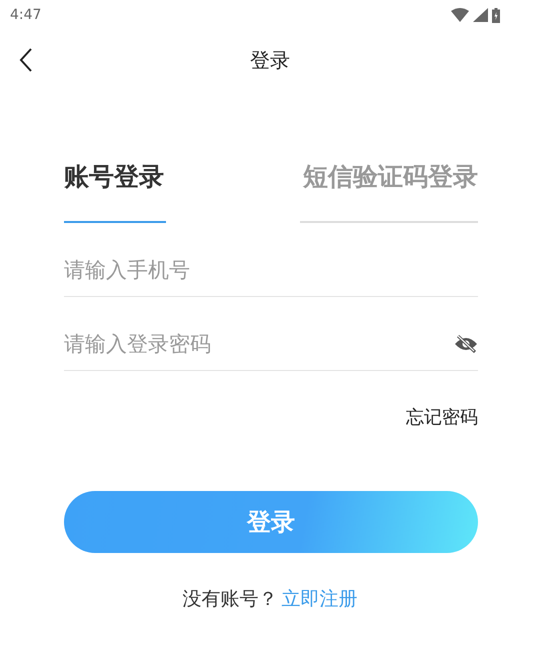  Describe the element at coordinates (271, 270) in the screenshot. I see `phone-field: 请输入手机号` at that location.